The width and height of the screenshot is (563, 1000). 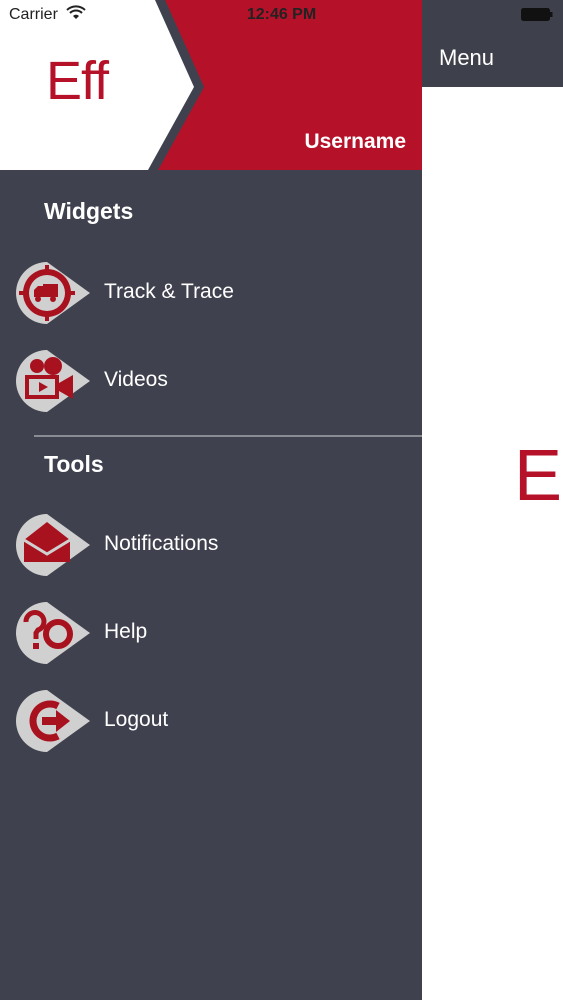 I want to click on menu-item-logout: Logout, so click(x=211, y=720).